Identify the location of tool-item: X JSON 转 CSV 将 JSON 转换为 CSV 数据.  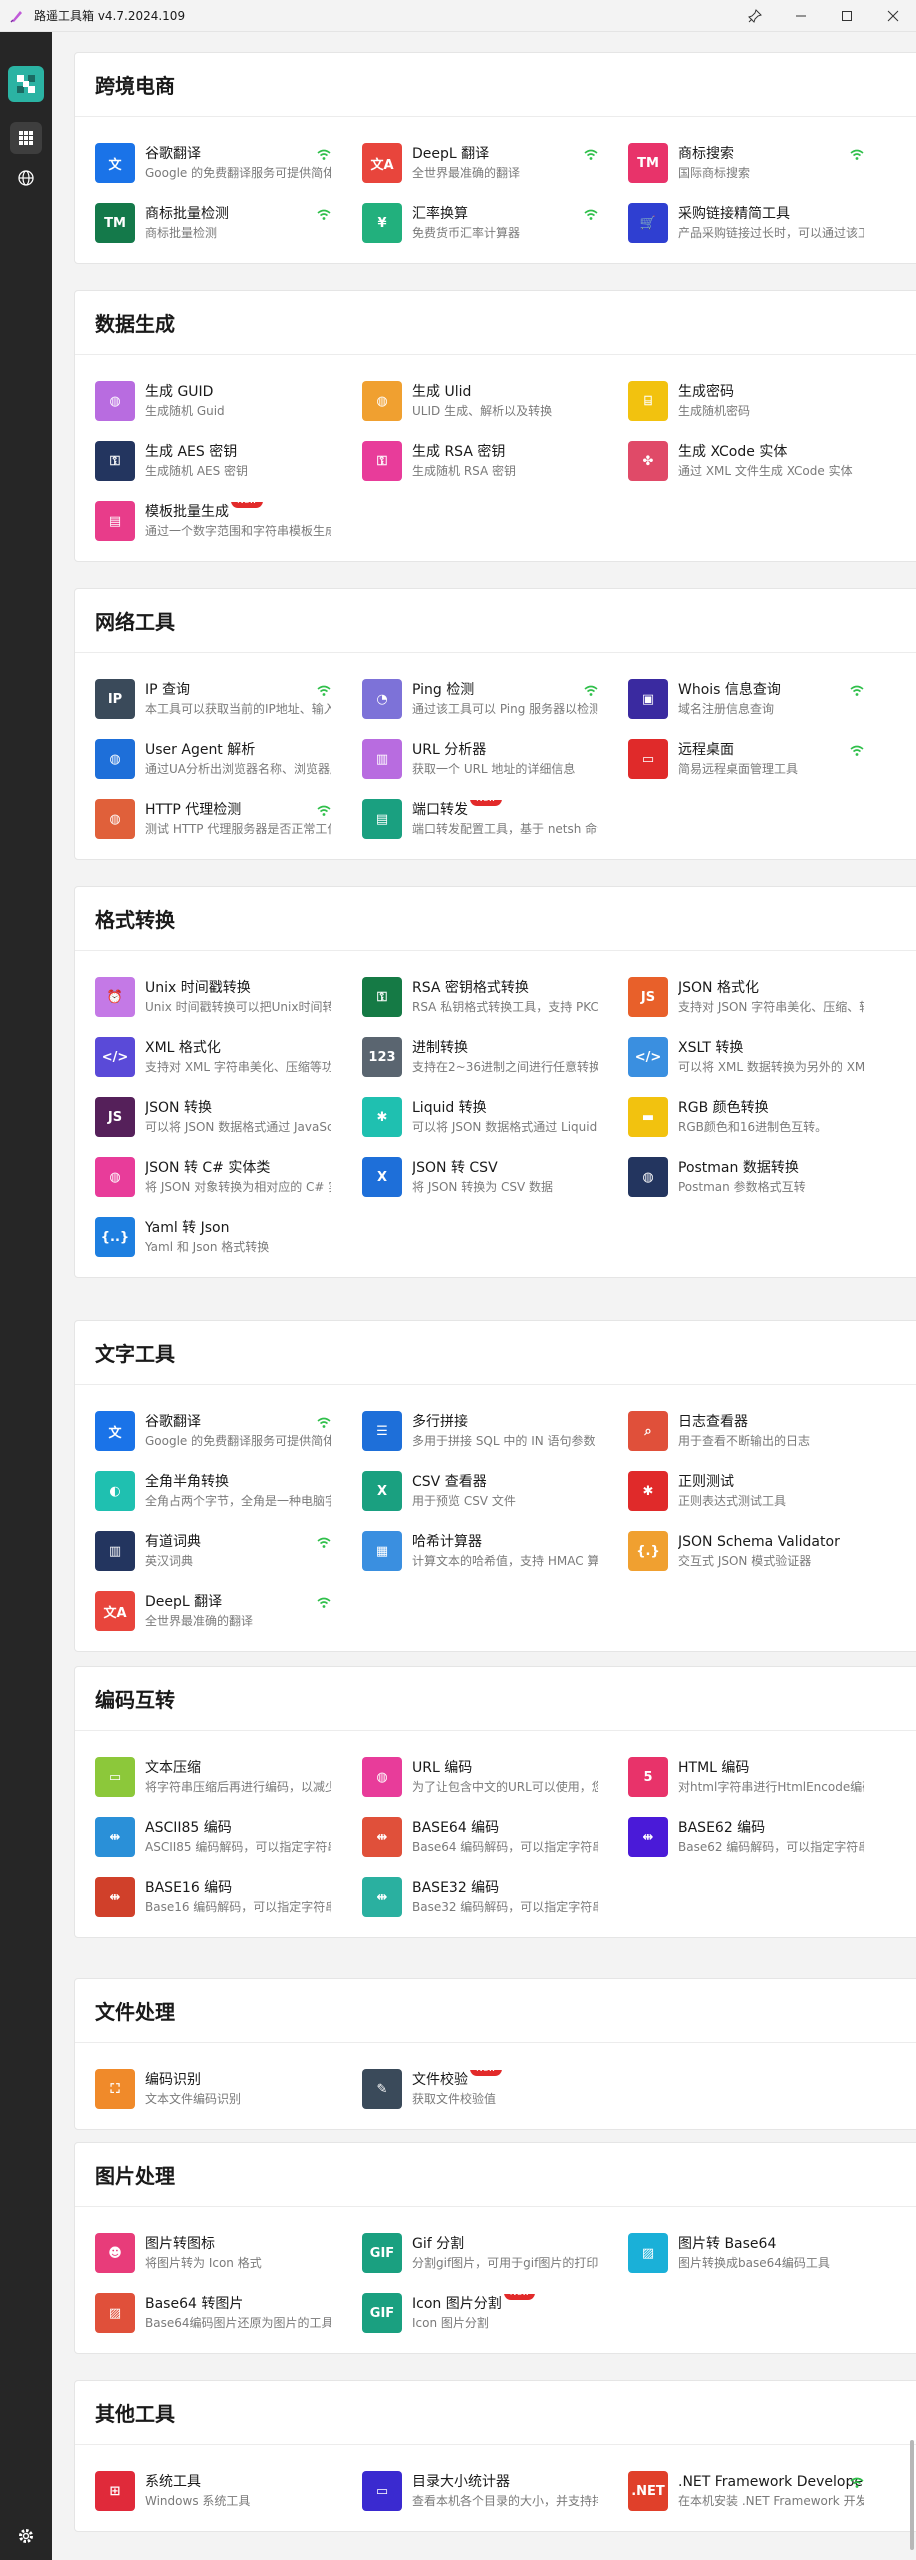
(482, 1177).